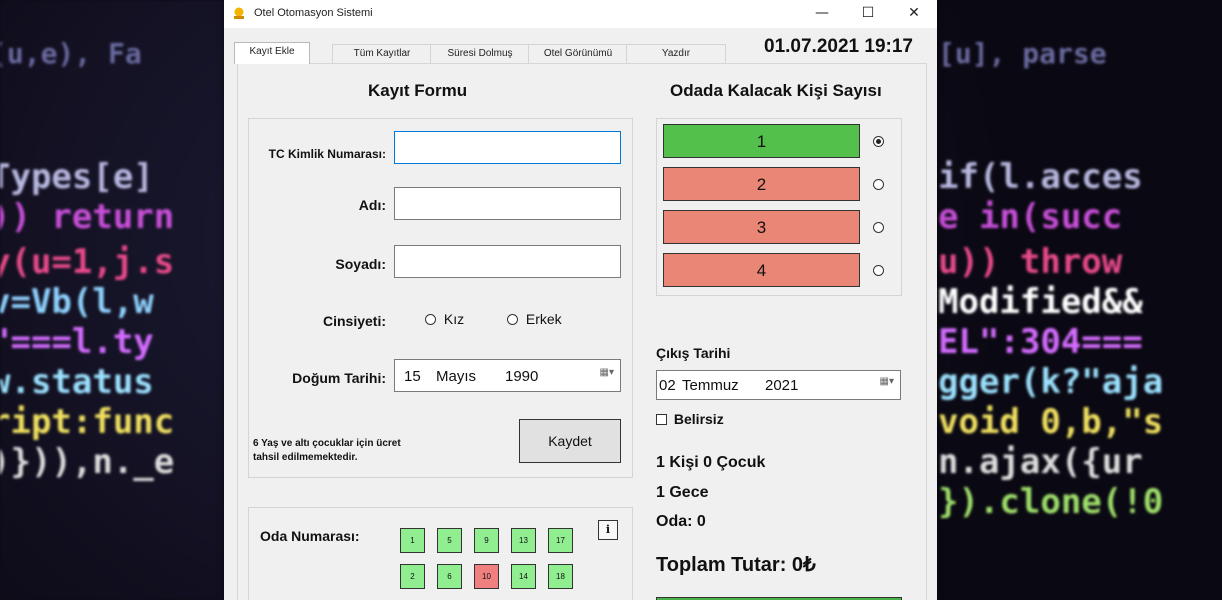 The height and width of the screenshot is (600, 1222). What do you see at coordinates (313, 13) in the screenshot?
I see `window-title: Otel Otomasyon Sistemi` at bounding box center [313, 13].